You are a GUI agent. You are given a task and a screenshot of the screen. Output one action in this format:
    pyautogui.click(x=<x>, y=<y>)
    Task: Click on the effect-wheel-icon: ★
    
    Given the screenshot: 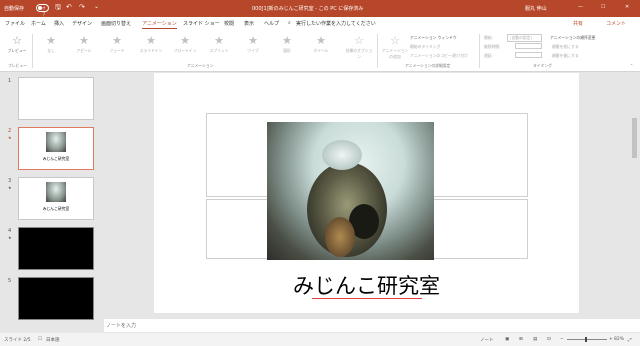 What is the action you would take?
    pyautogui.click(x=321, y=40)
    